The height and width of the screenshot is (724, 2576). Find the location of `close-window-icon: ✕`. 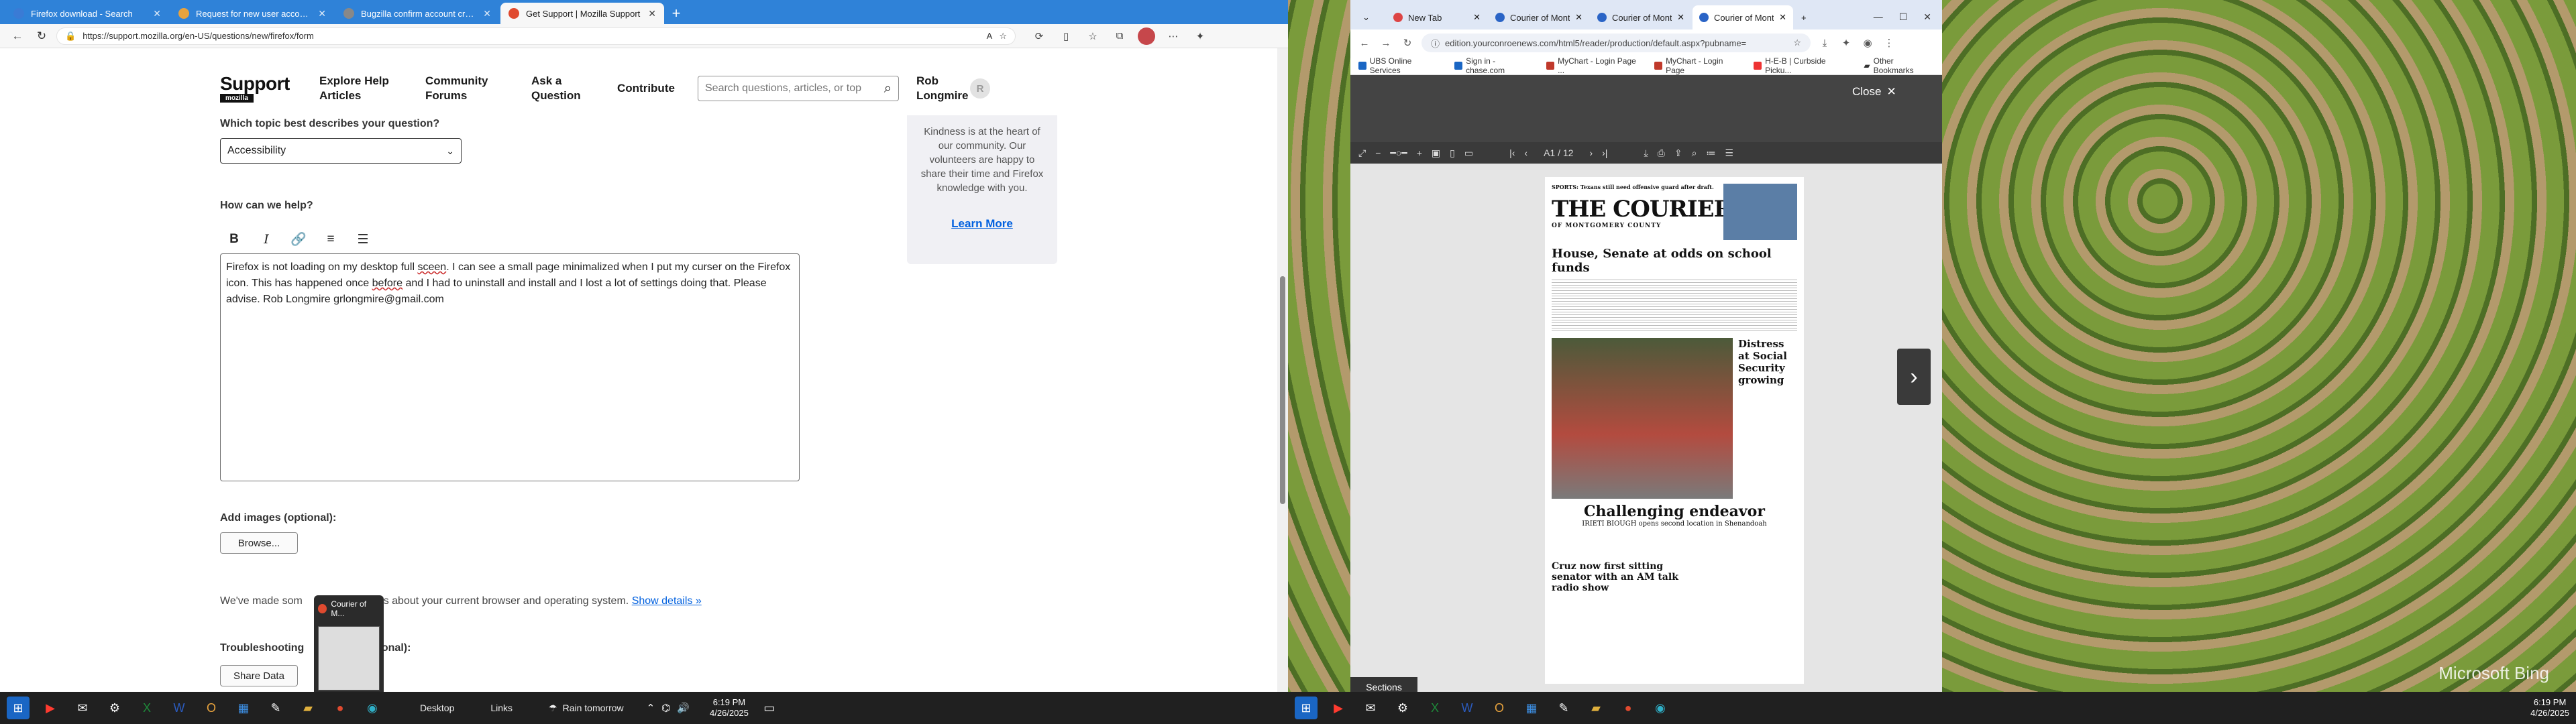

close-window-icon: ✕ is located at coordinates (1927, 17).